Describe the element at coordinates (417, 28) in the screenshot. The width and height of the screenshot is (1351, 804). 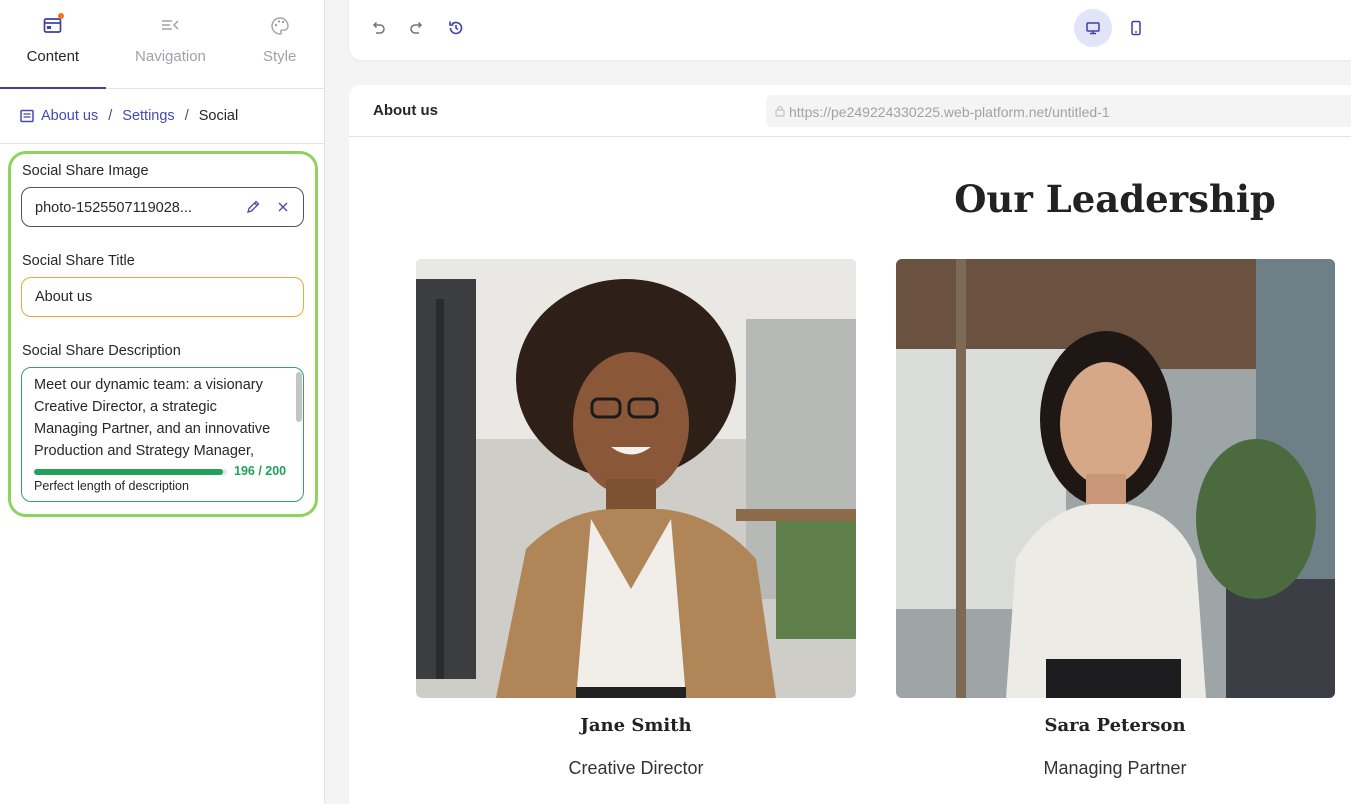
I see `redo-icon` at that location.